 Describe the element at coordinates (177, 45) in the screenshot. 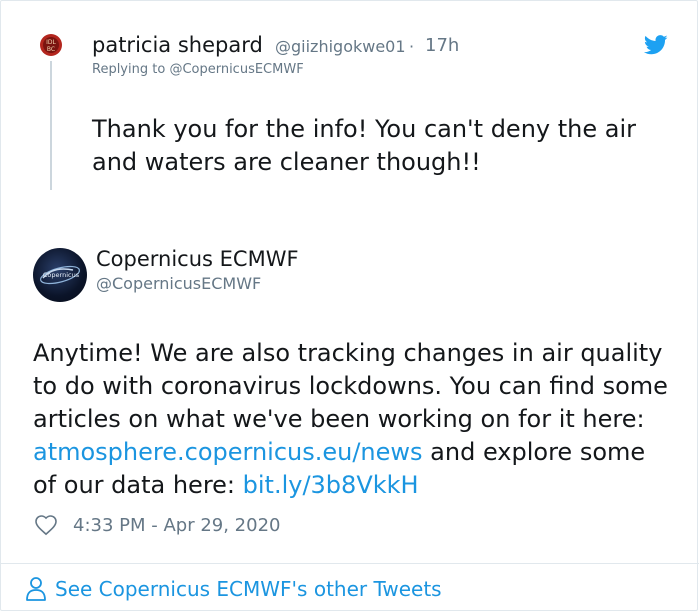

I see `reply-author-name: patricia shepard` at that location.